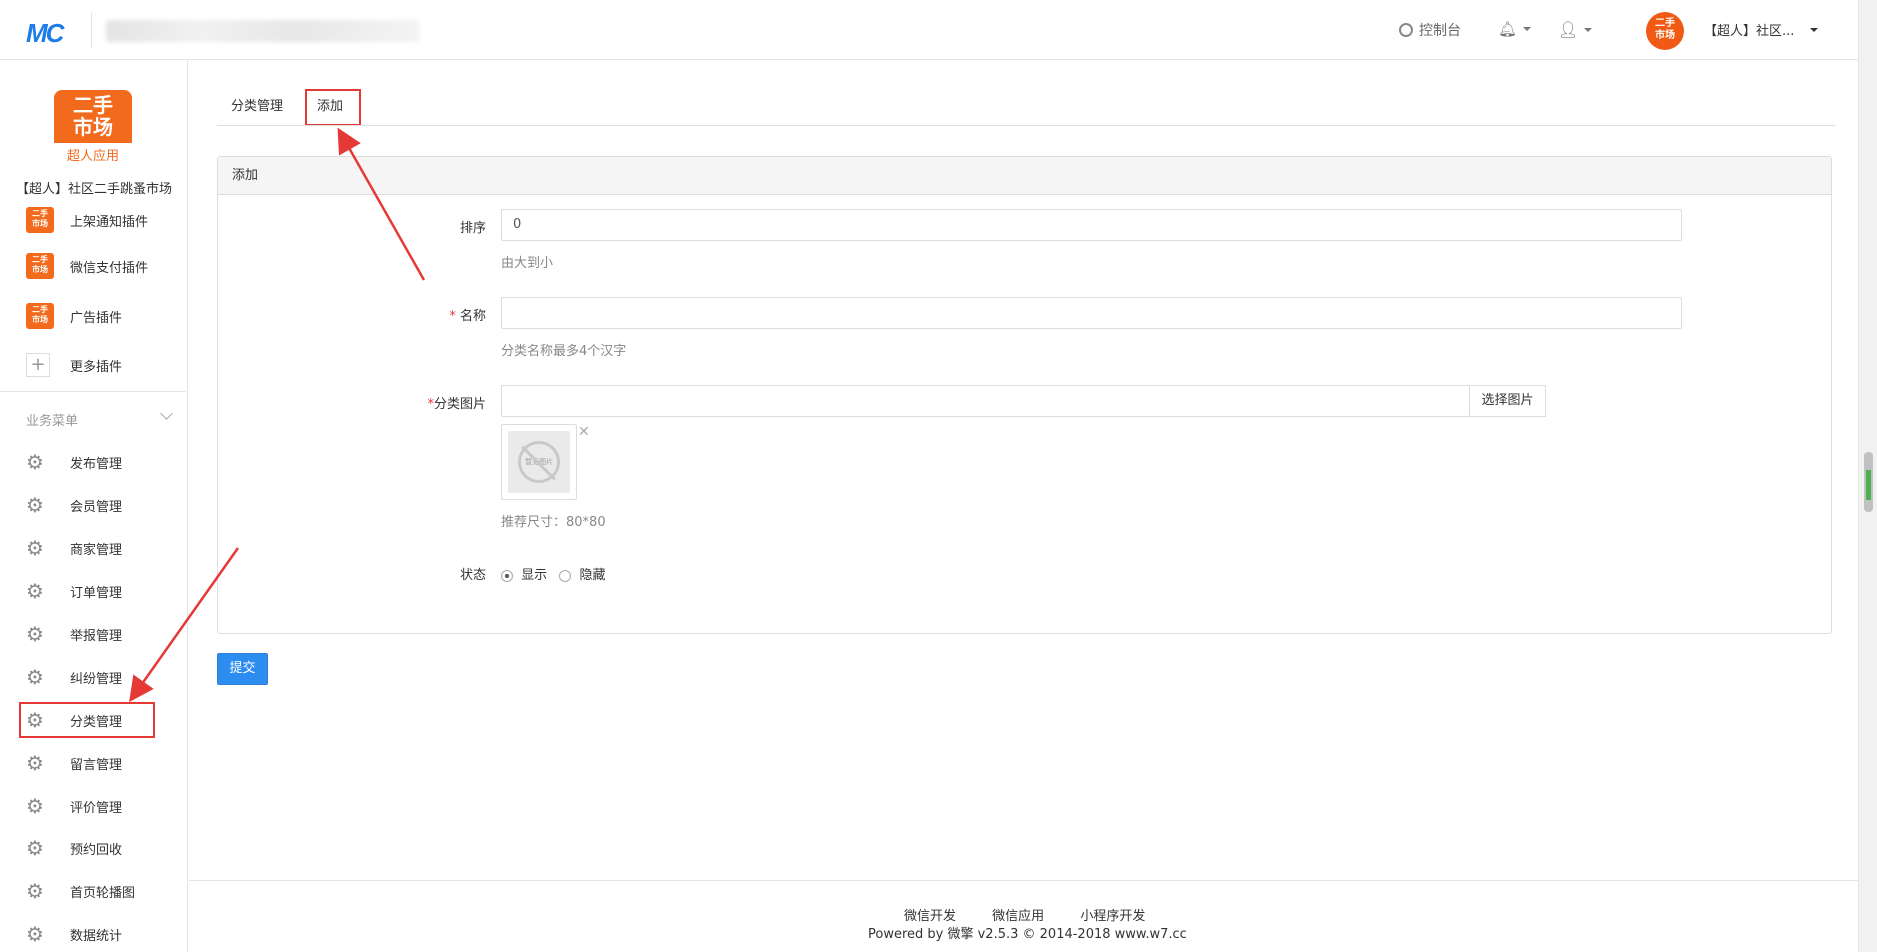 This screenshot has height=952, width=1877. Describe the element at coordinates (184, 625) in the screenshot. I see `arrow-to-categories` at that location.